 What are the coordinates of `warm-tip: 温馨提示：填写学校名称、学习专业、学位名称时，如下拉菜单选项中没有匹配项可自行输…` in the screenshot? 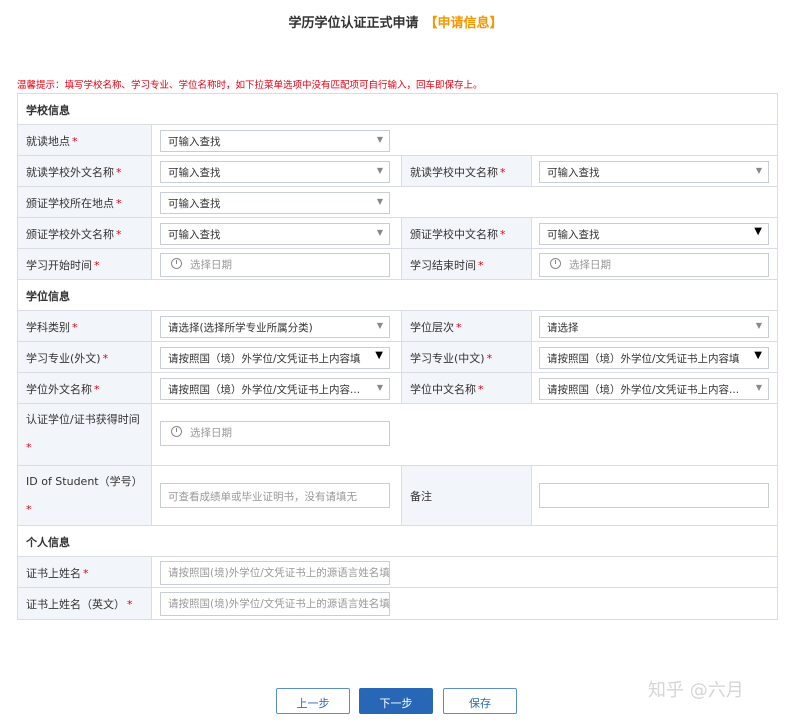 It's located at (250, 85).